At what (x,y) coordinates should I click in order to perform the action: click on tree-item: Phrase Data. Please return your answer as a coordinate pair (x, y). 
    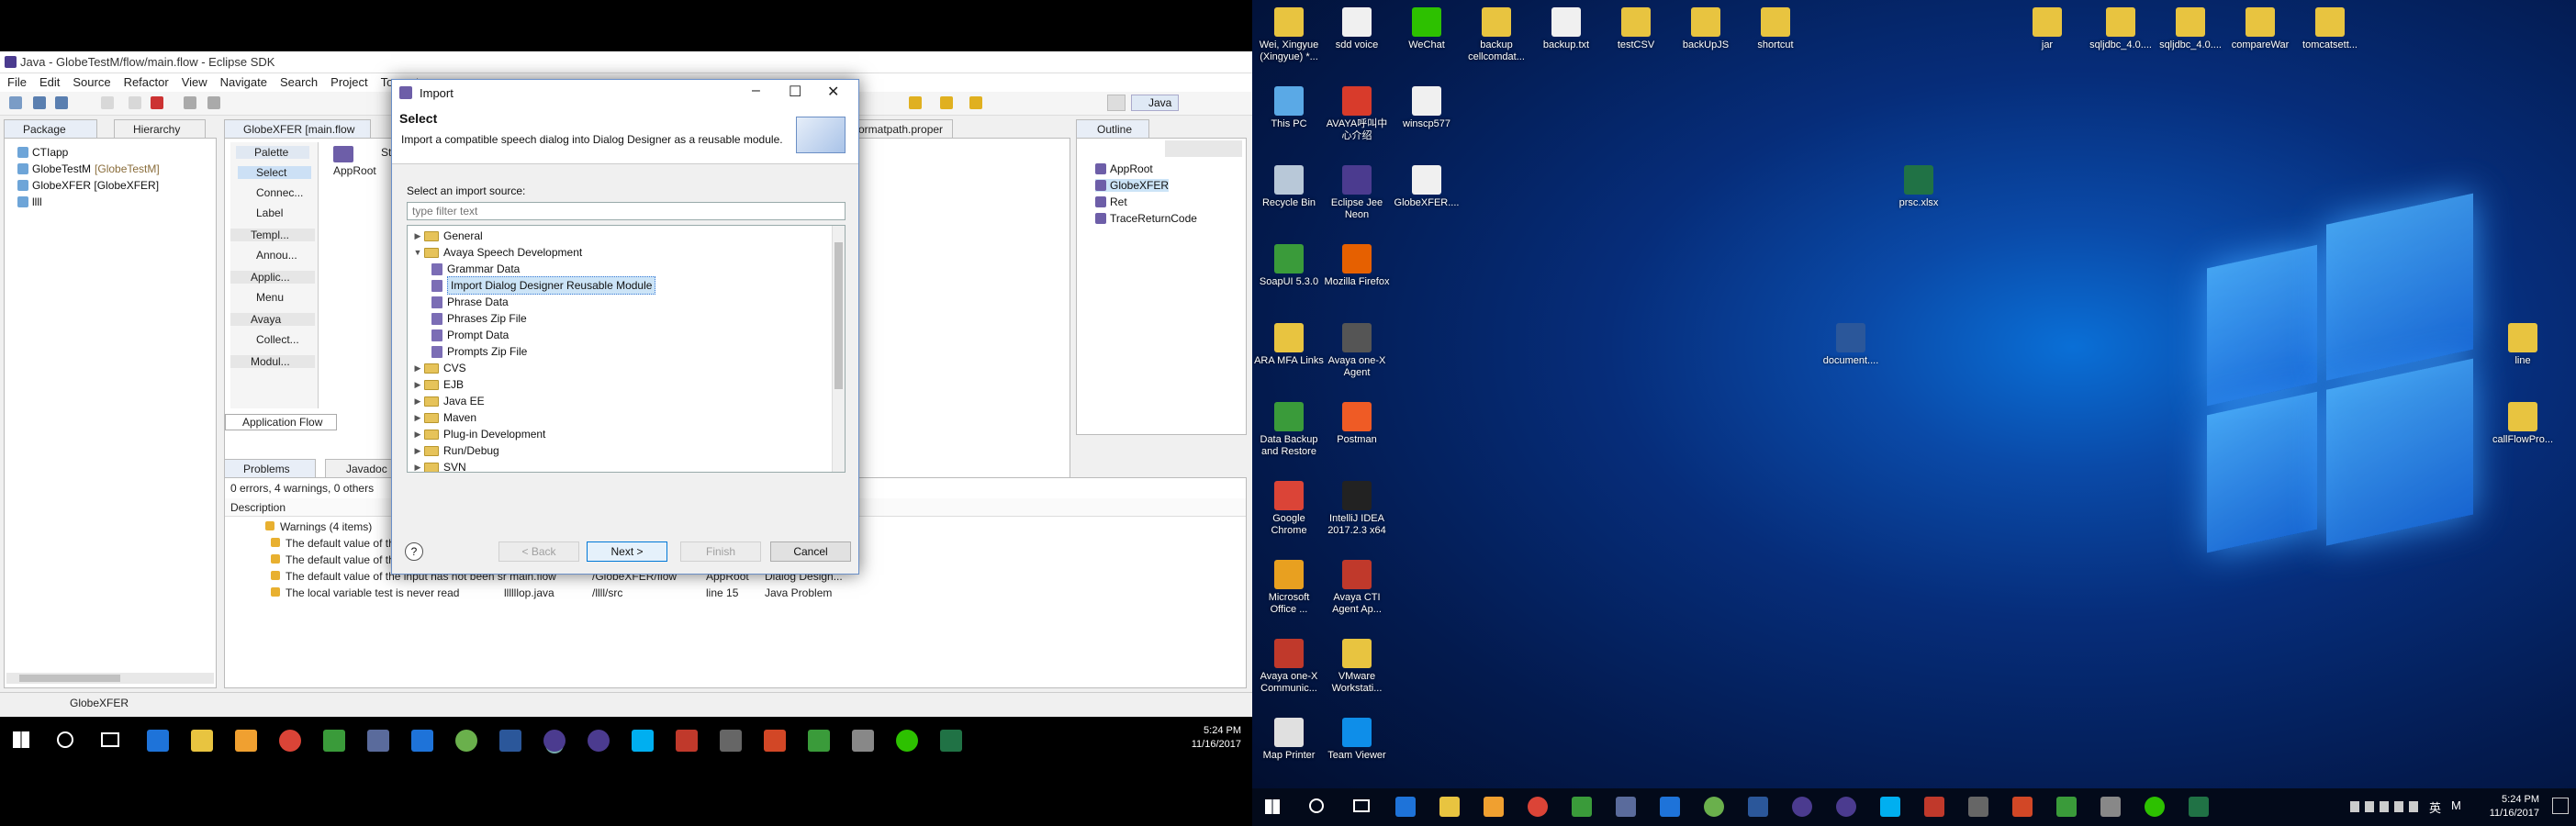
    Looking at the image, I should click on (470, 302).